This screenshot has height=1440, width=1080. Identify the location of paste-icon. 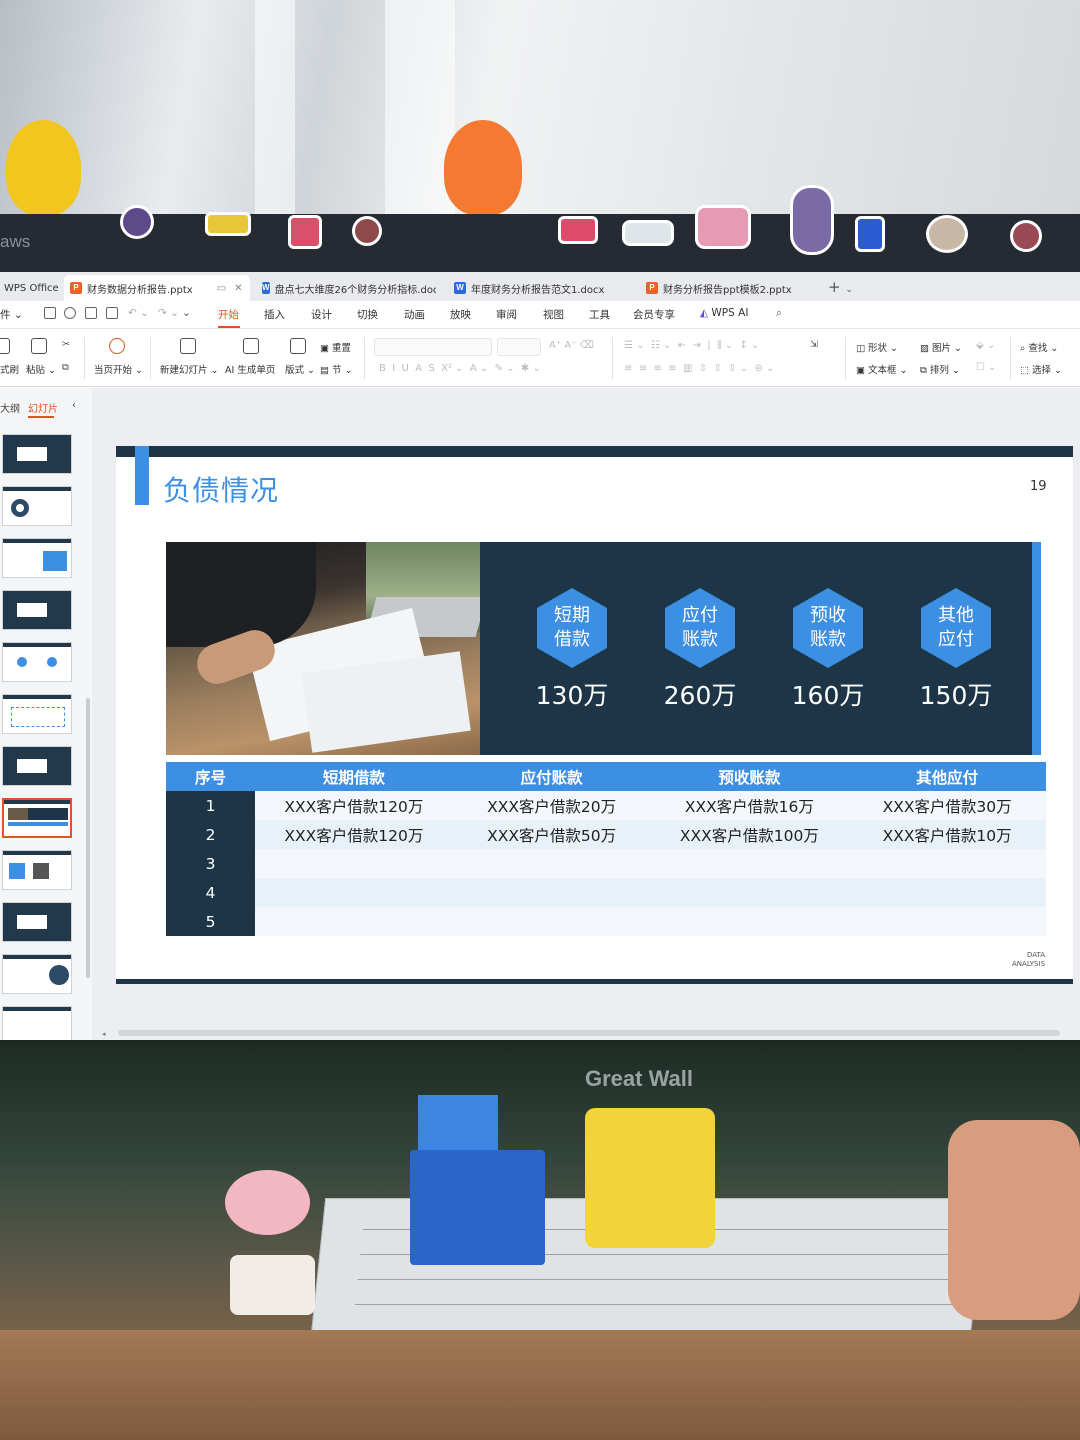
(39, 346).